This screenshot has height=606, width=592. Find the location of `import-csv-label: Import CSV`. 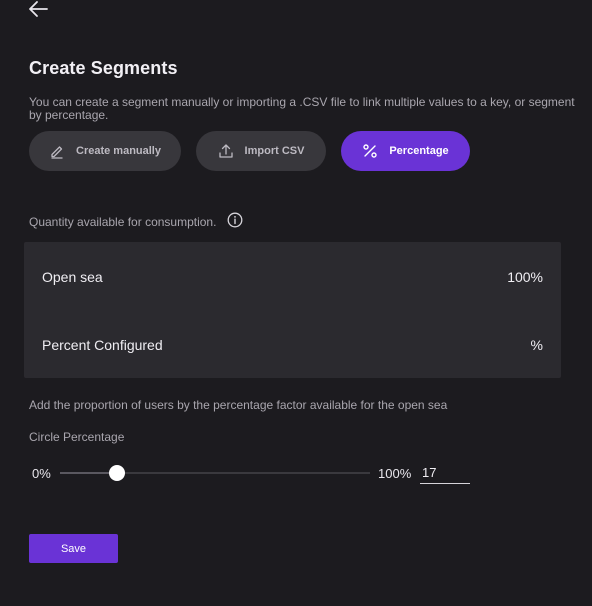

import-csv-label: Import CSV is located at coordinates (274, 151).